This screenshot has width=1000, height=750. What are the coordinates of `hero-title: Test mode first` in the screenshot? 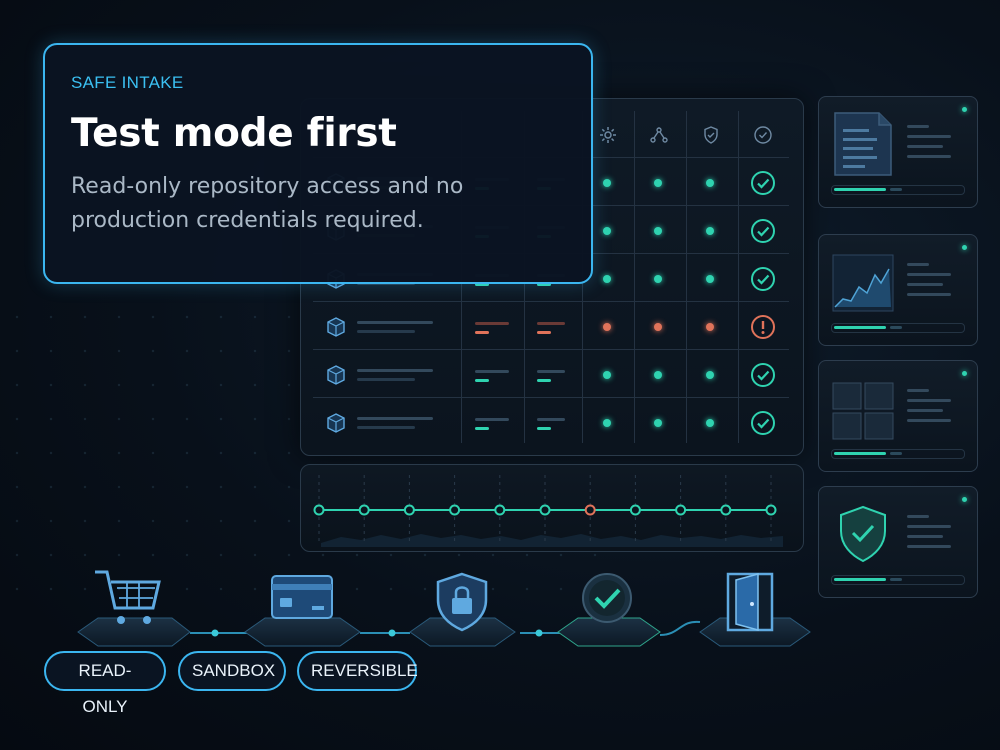 It's located at (234, 133).